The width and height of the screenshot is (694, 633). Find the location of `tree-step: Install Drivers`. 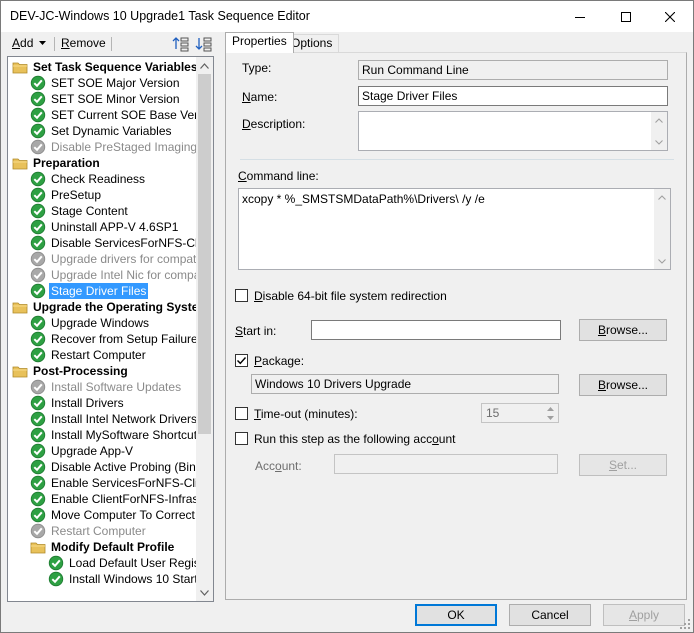

tree-step: Install Drivers is located at coordinates (103, 403).